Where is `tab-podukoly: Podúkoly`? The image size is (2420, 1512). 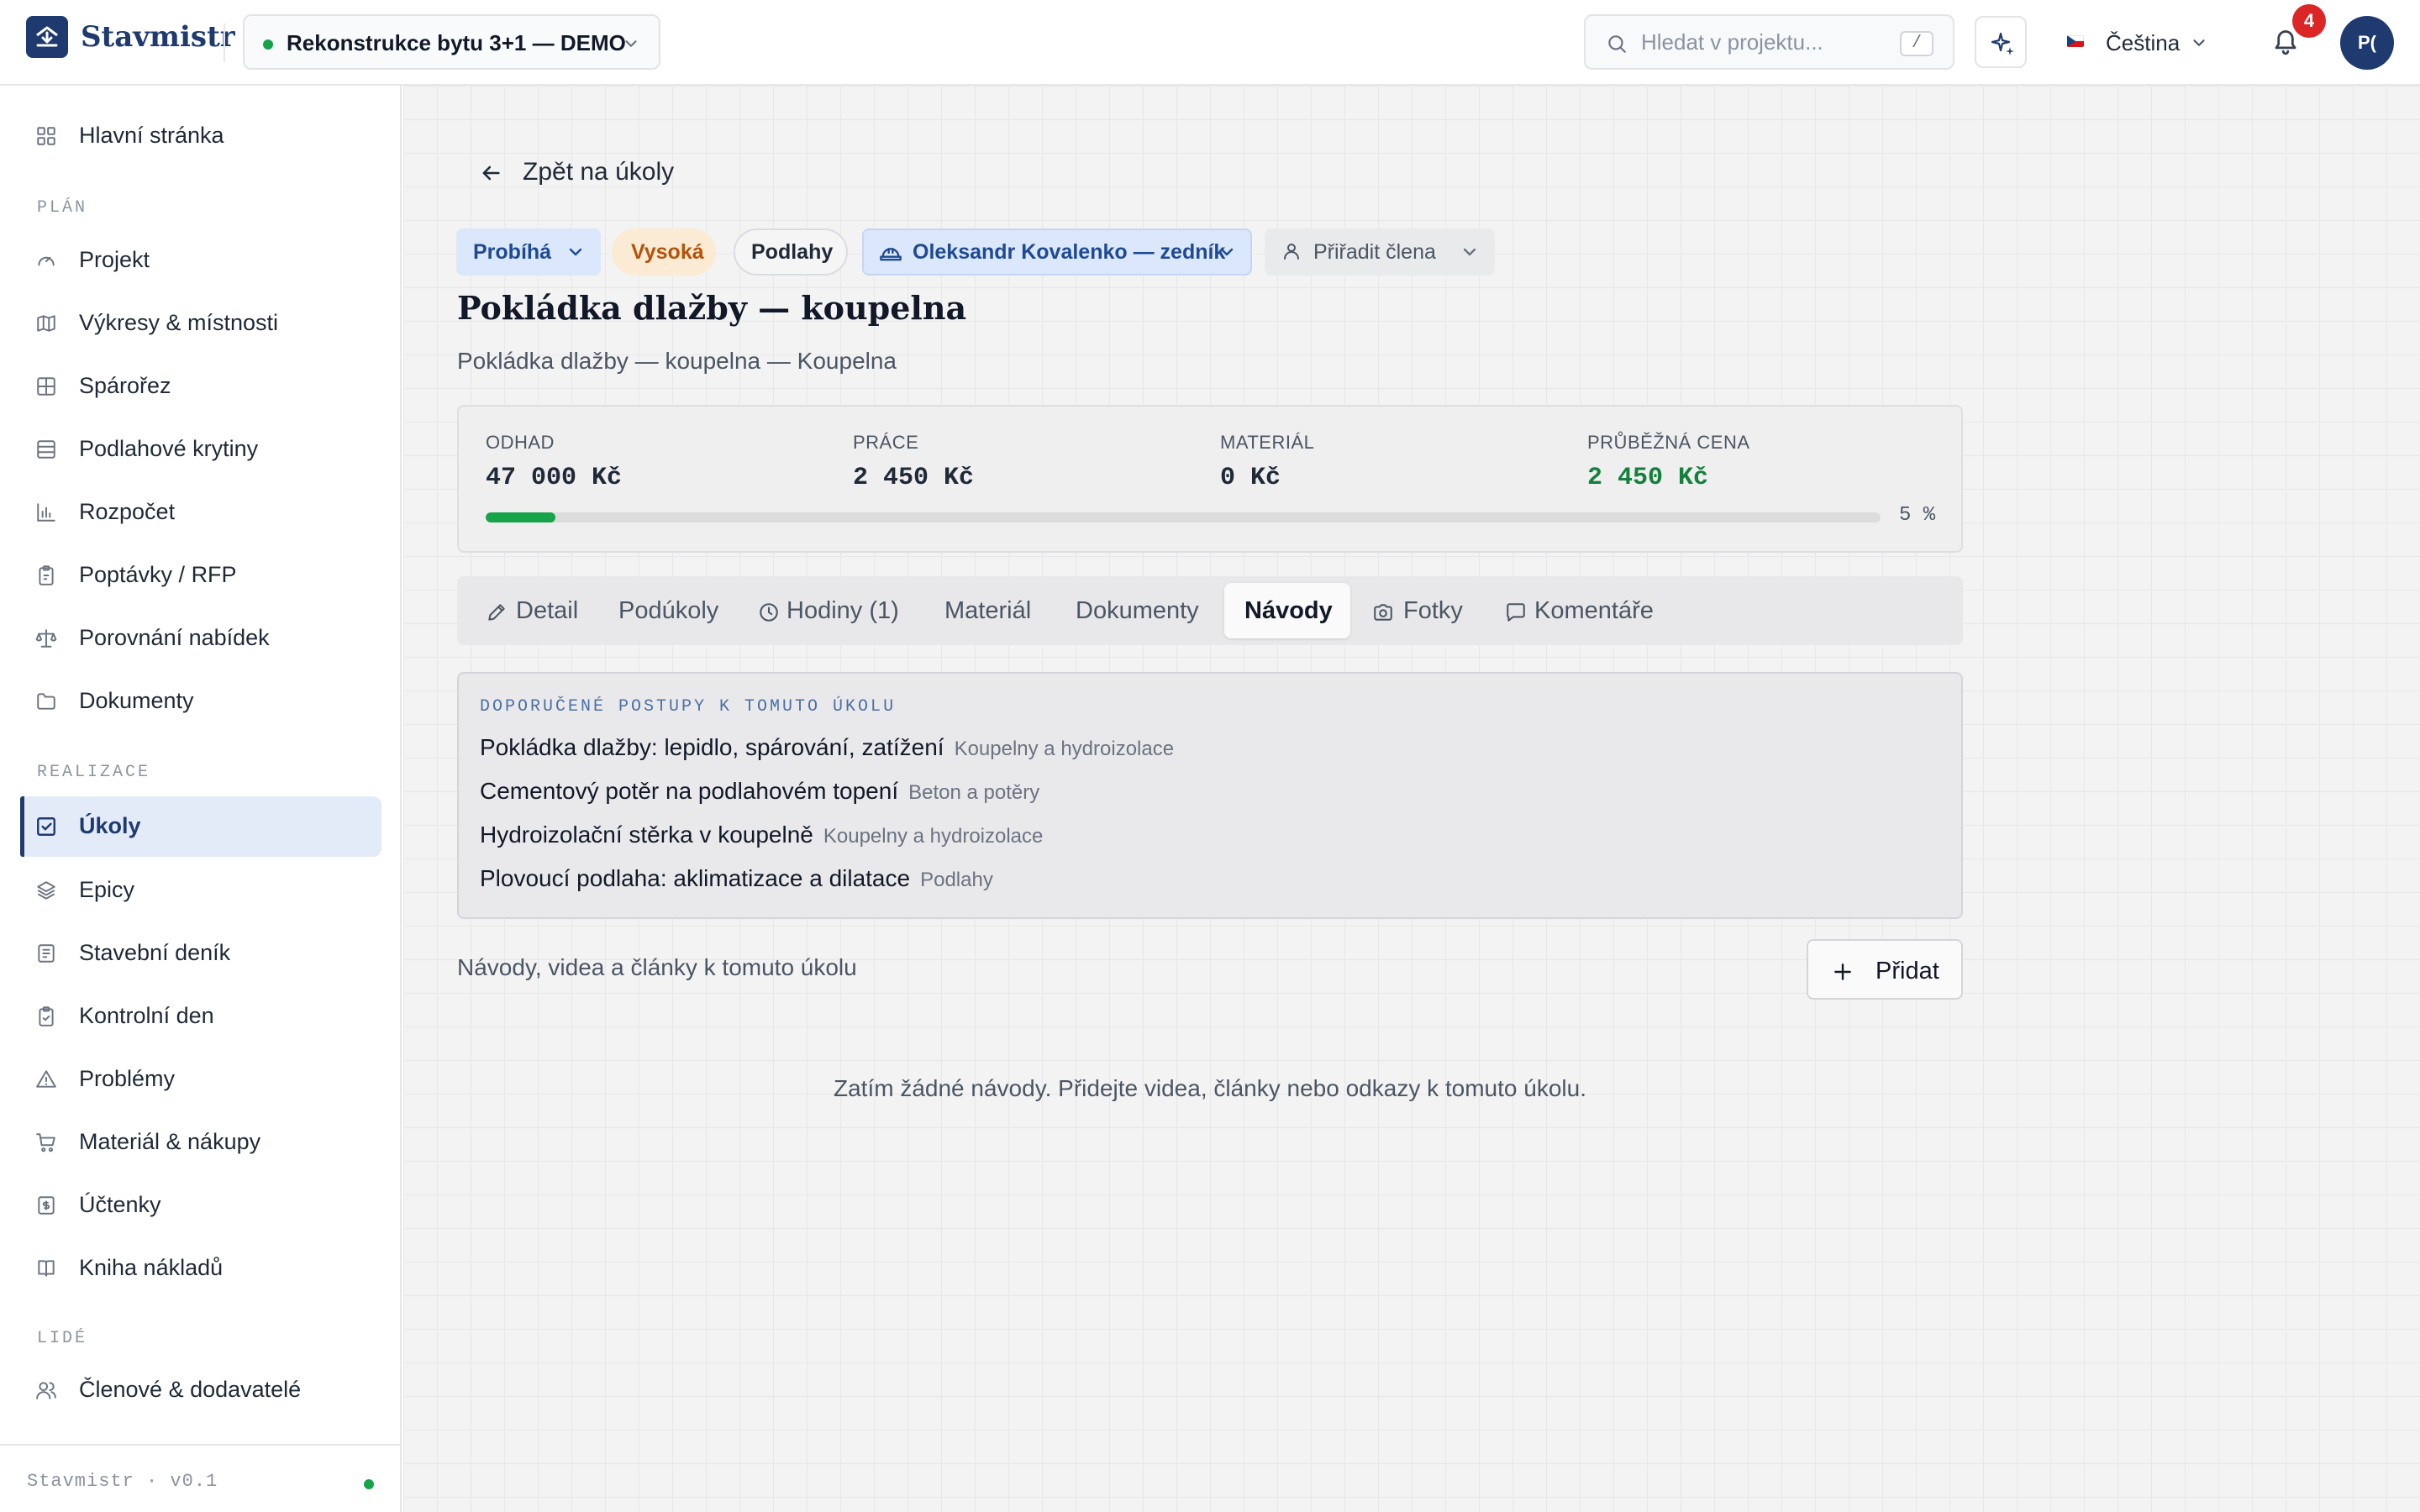 tab-podukoly: Podúkoly is located at coordinates (668, 610).